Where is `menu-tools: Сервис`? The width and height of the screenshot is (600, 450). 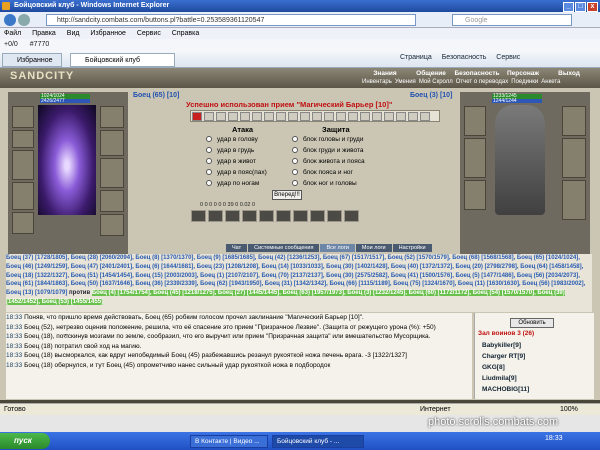
menu-tools: Сервис is located at coordinates (149, 33).